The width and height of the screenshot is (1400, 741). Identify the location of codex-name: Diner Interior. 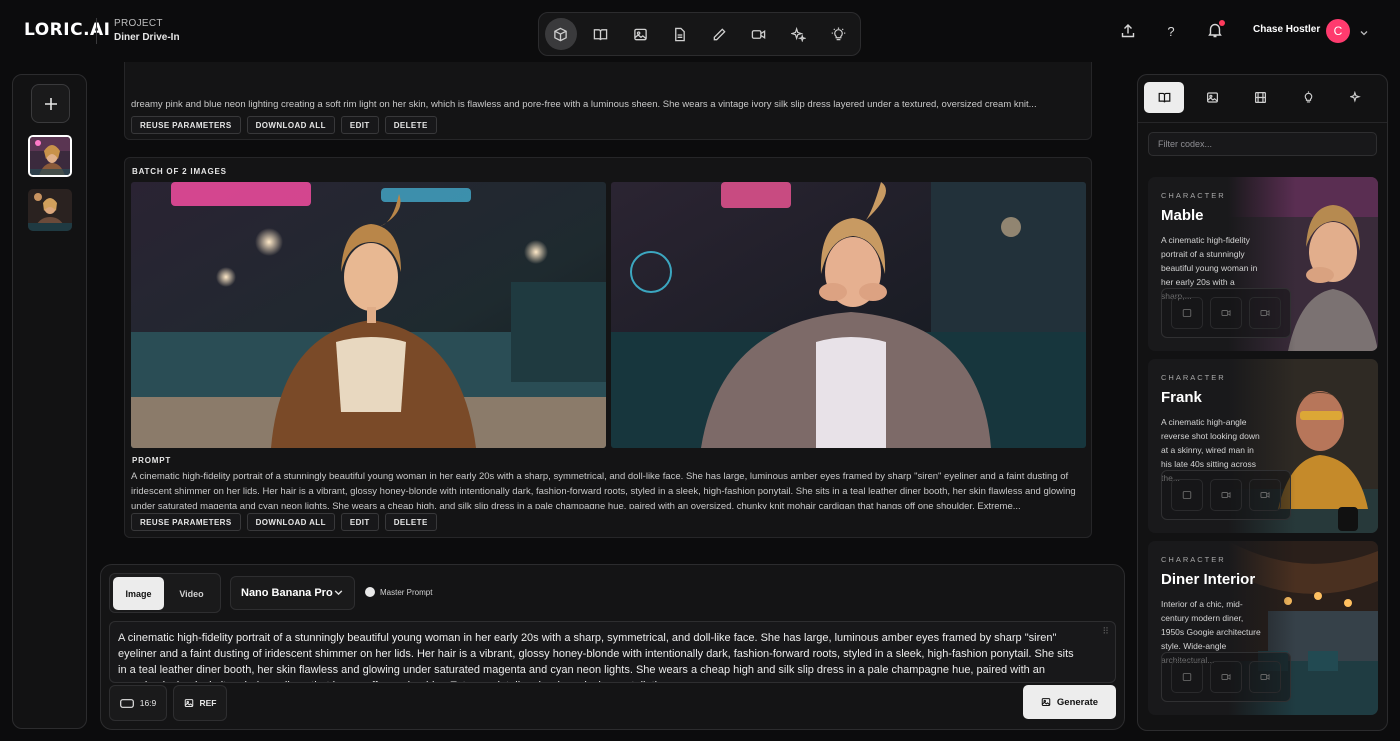
(1208, 579).